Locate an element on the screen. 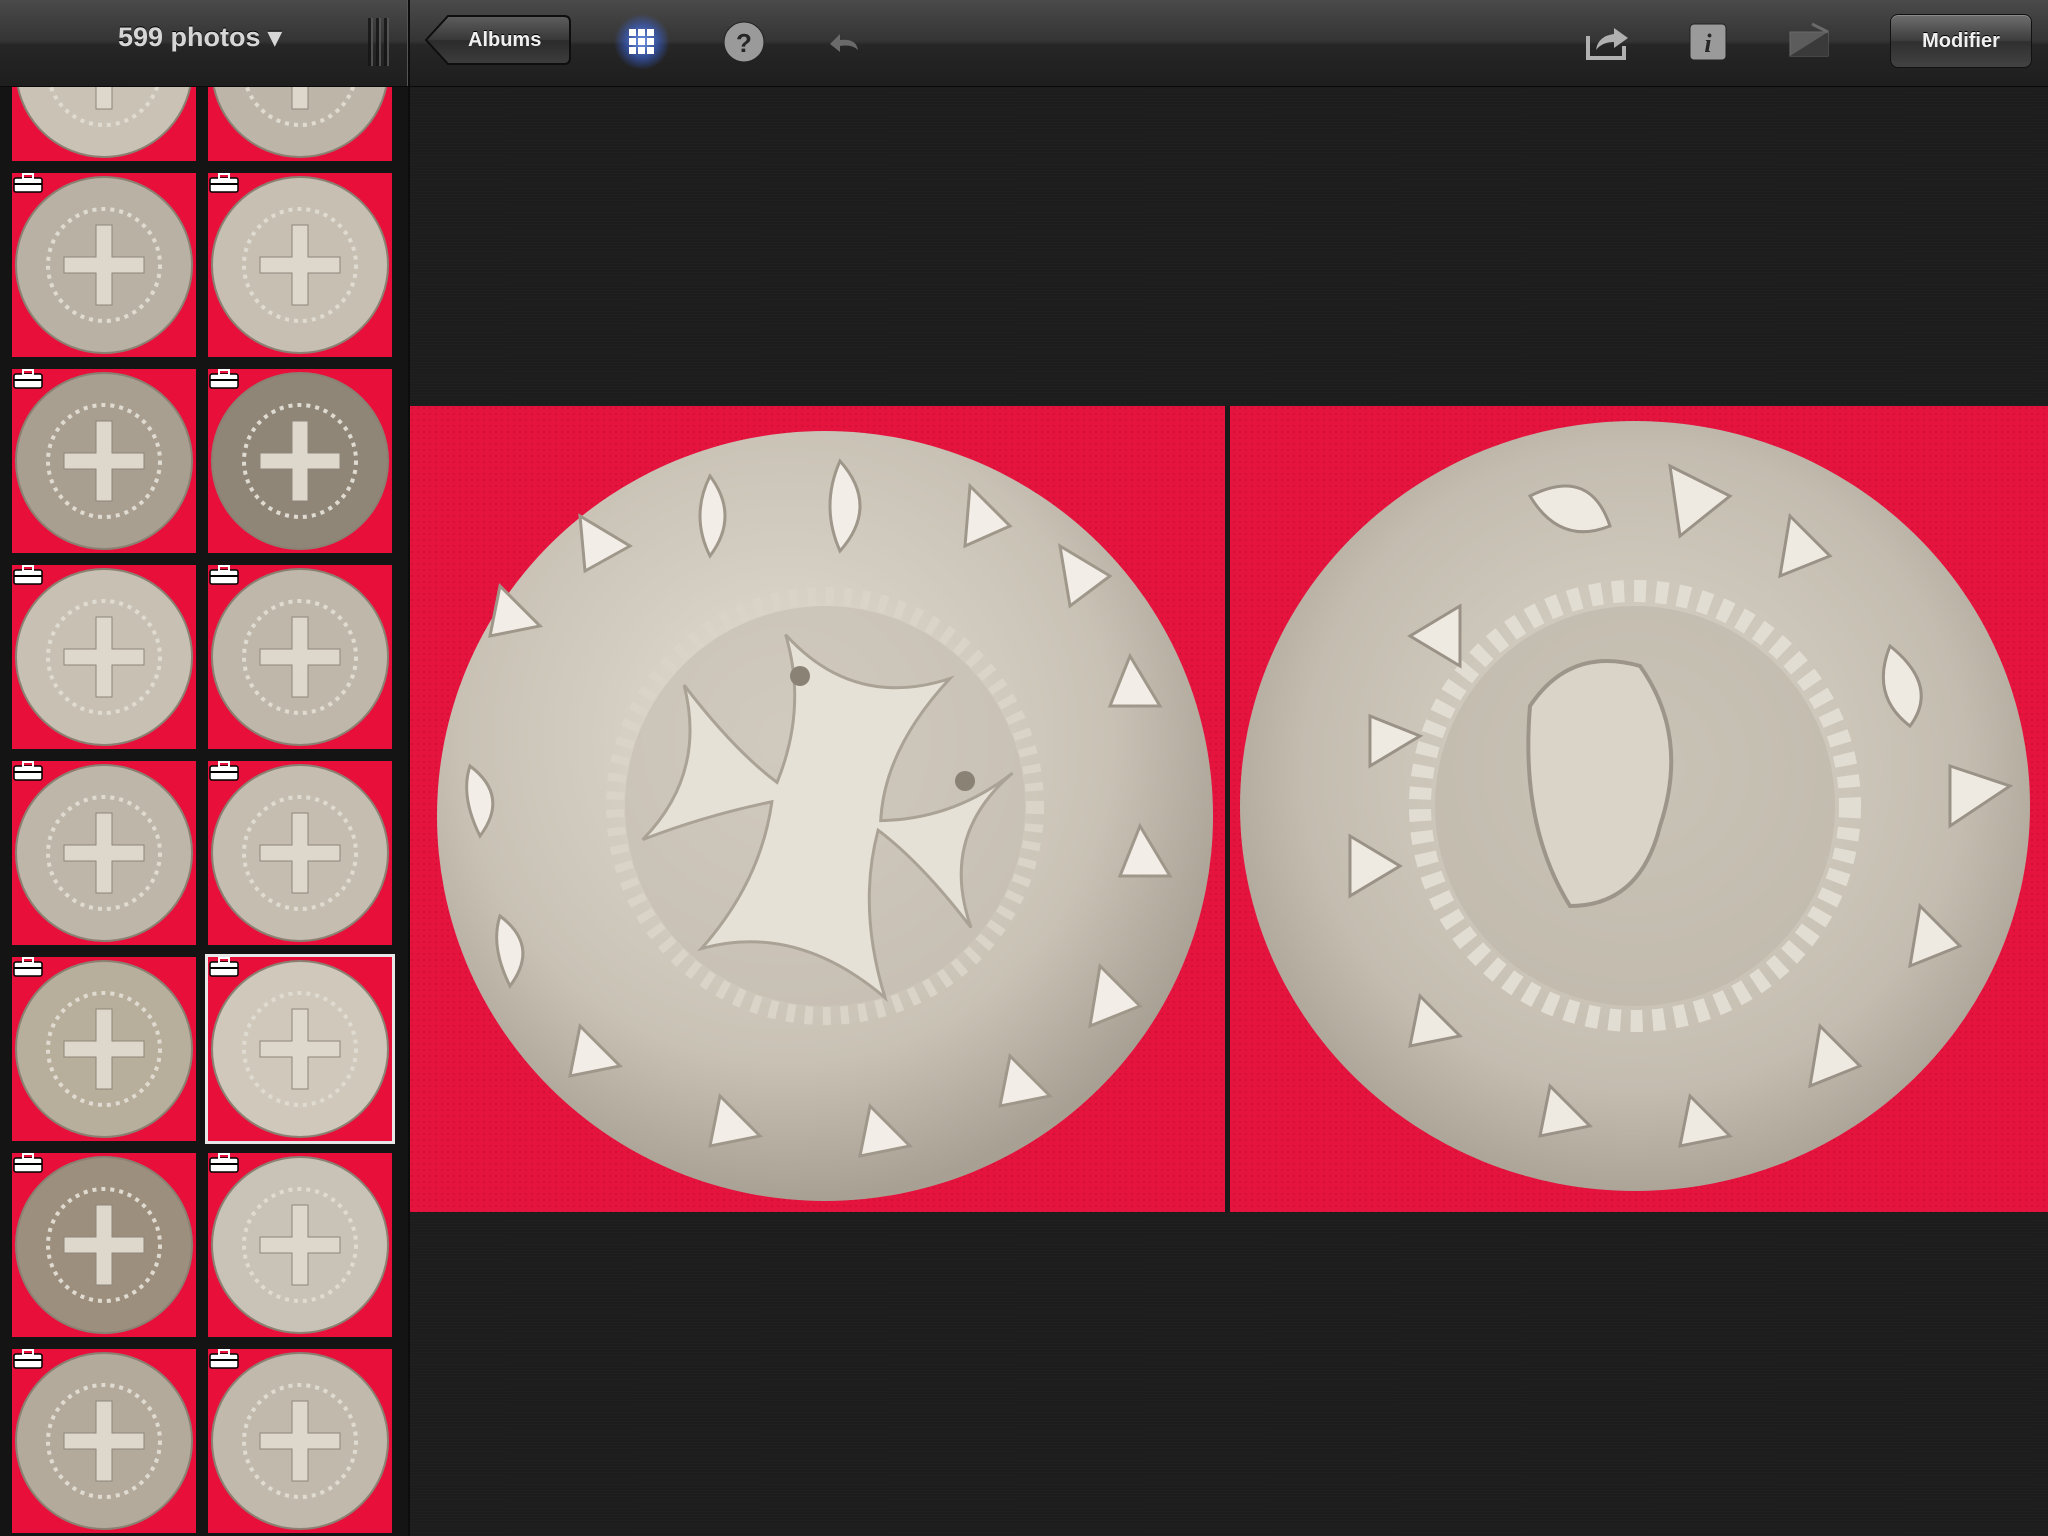 The width and height of the screenshot is (2048, 1536). back-button-label: Albums is located at coordinates (505, 40).